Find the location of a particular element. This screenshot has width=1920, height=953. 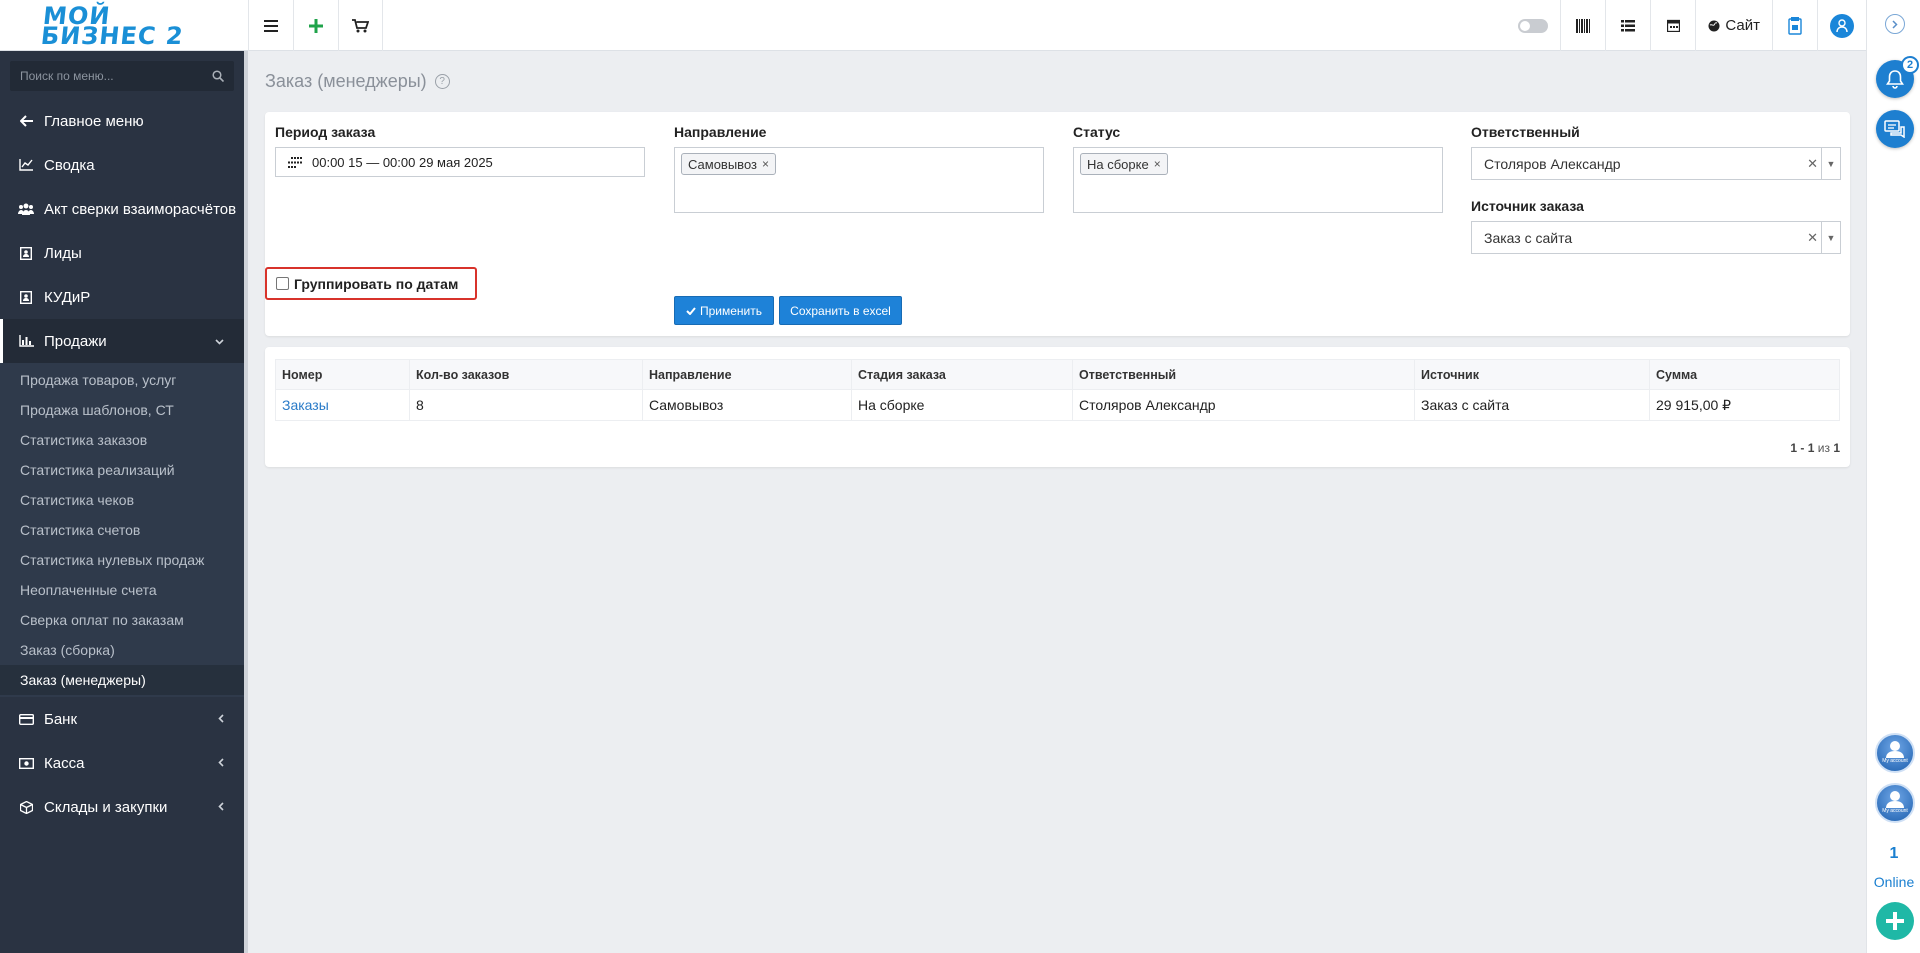

column-header: Ответственный is located at coordinates (1243, 374).